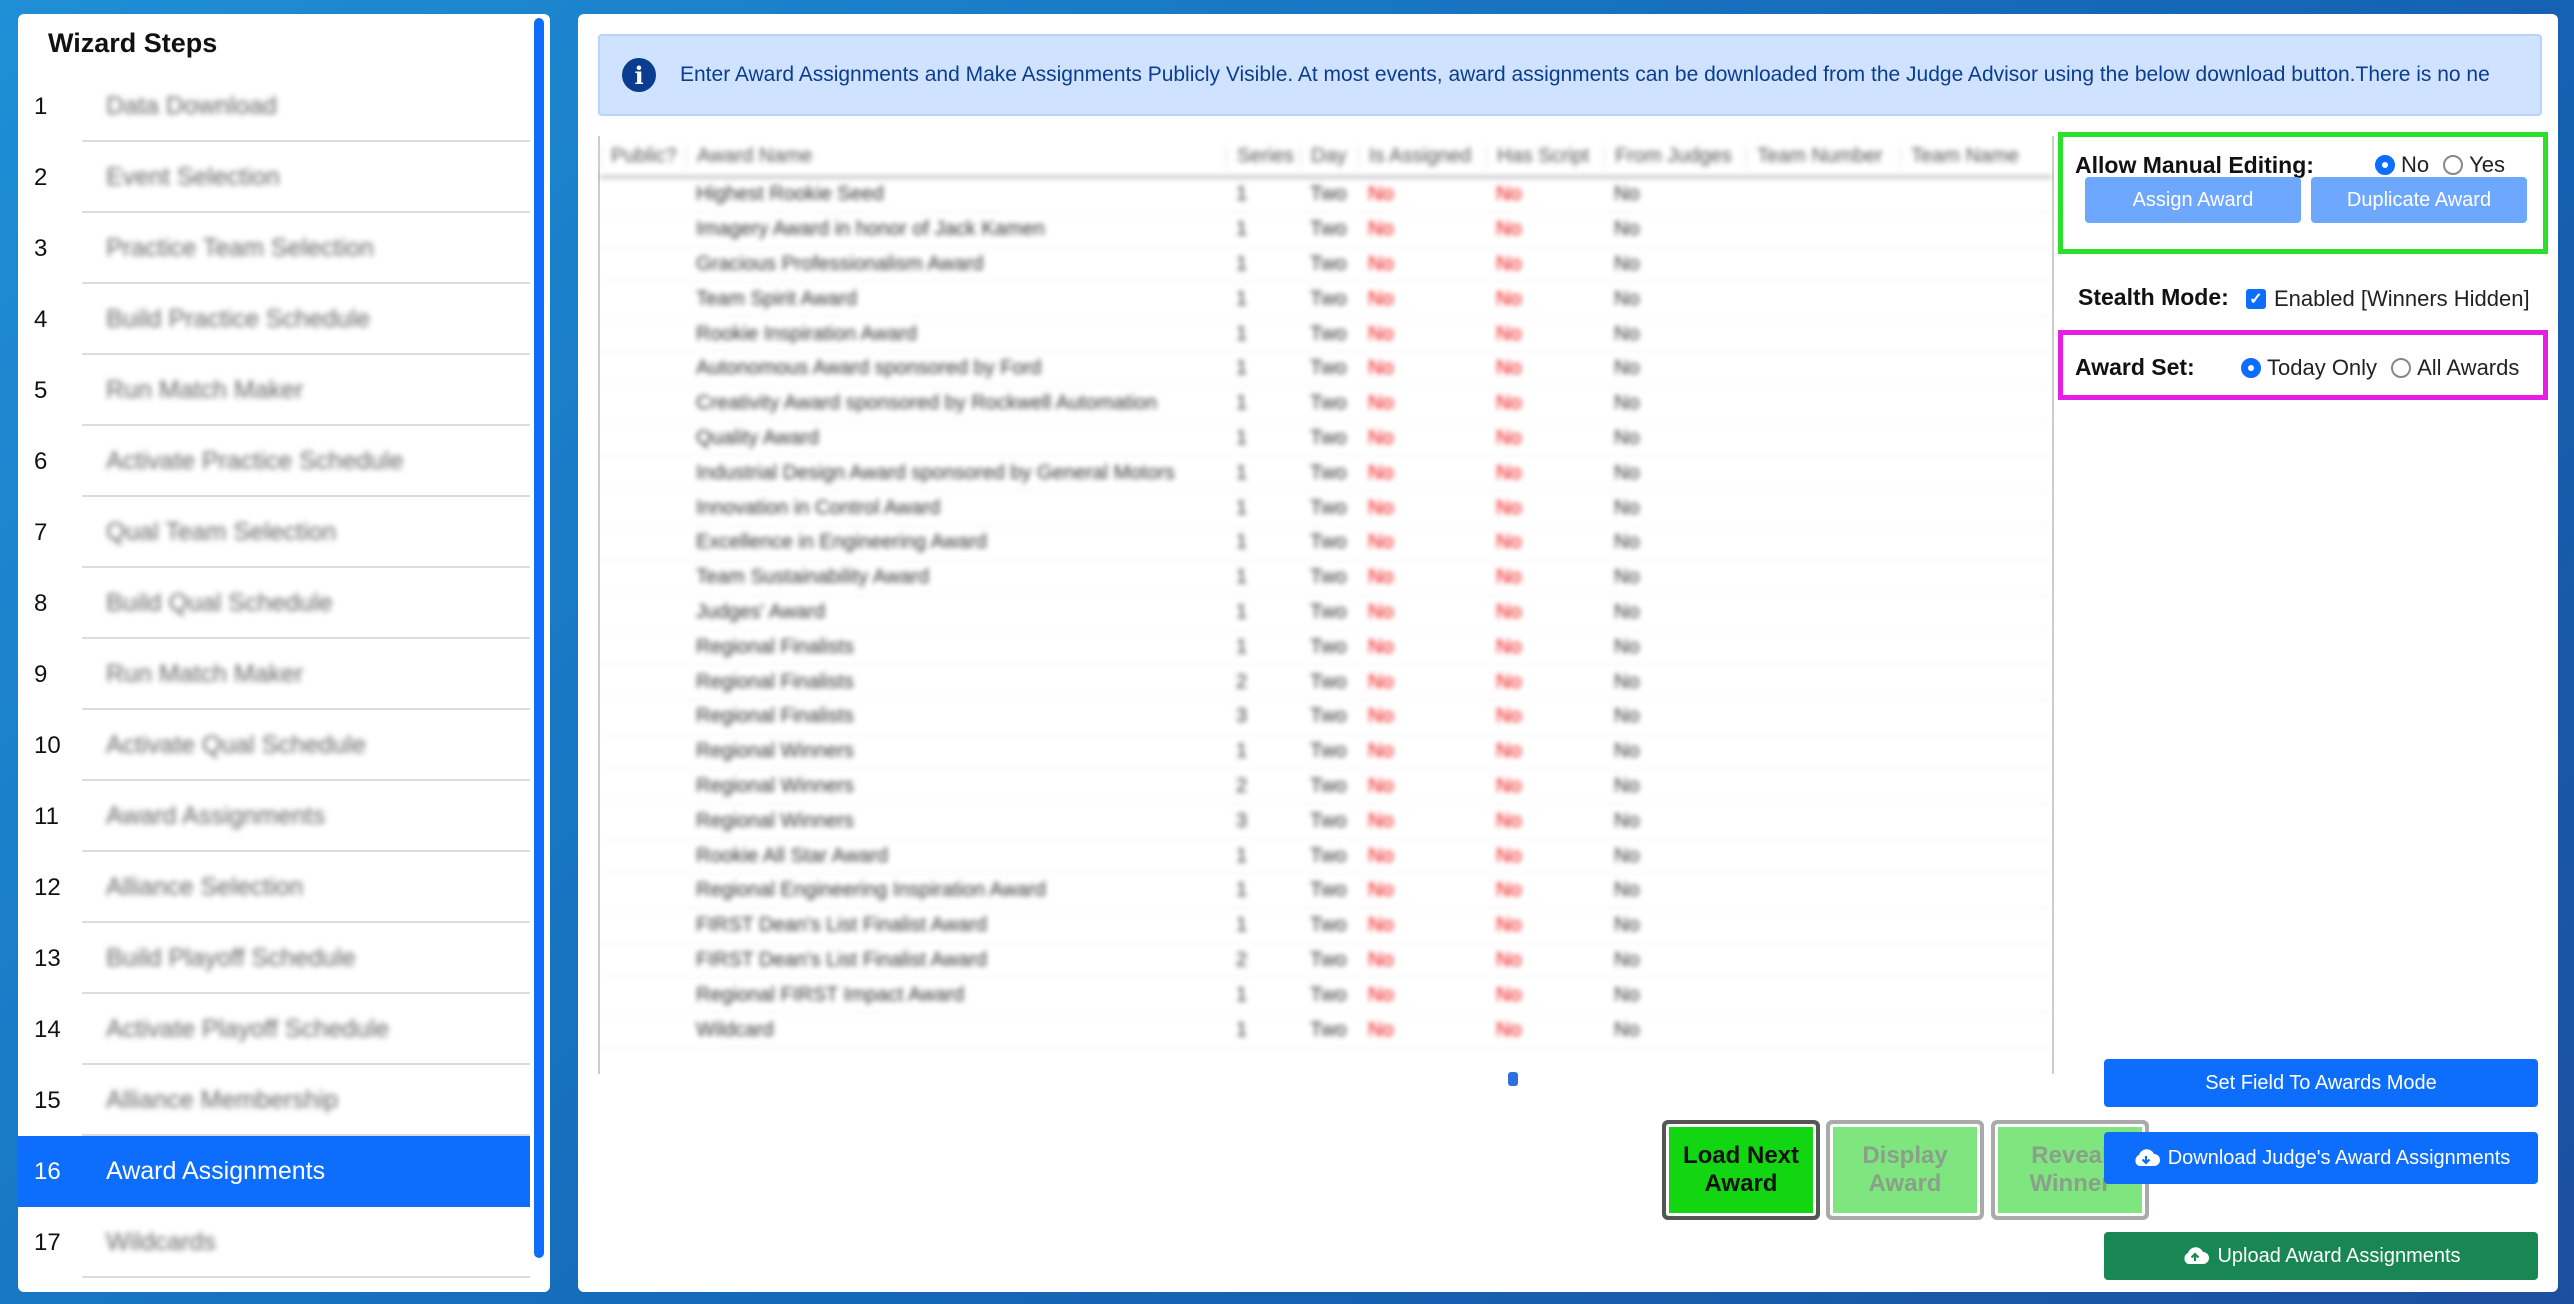 The height and width of the screenshot is (1304, 2574). What do you see at coordinates (274, 816) in the screenshot?
I see `wizard-step-11: 11 Award Assignments` at bounding box center [274, 816].